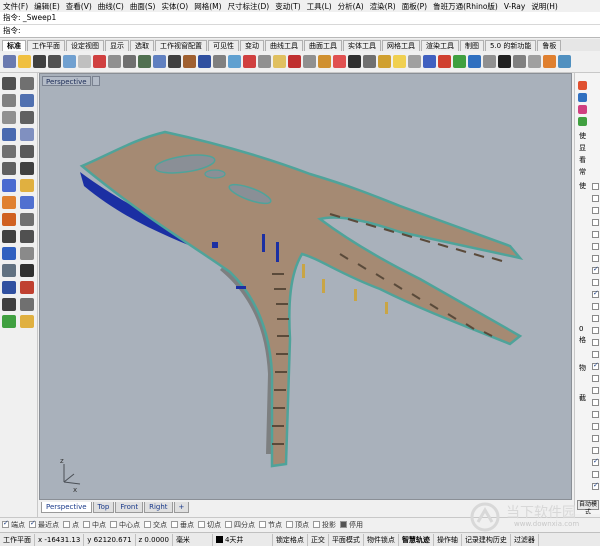  What do you see at coordinates (351, 525) in the screenshot?
I see `osnap-12: 停用` at bounding box center [351, 525].